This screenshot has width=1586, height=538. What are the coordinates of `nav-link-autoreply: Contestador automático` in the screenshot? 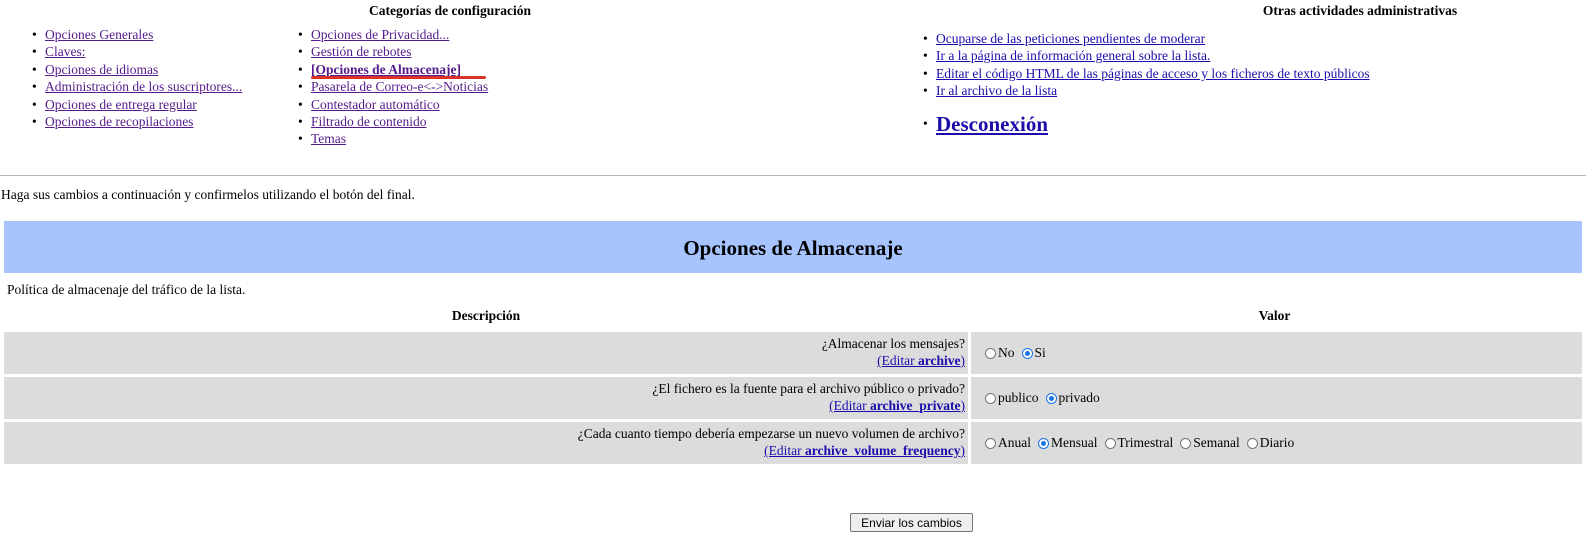 It's located at (375, 104).